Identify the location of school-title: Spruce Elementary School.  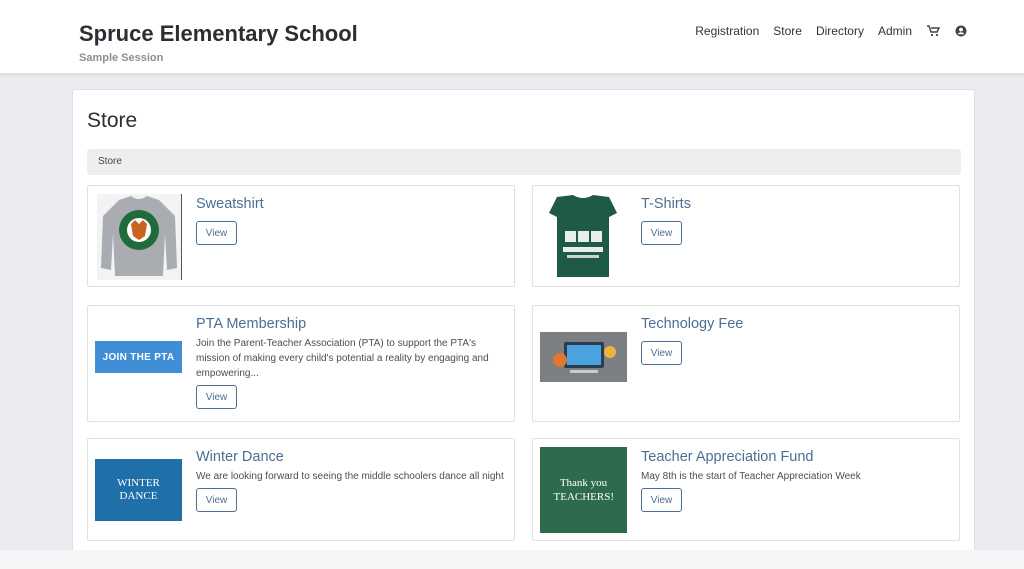
(218, 34).